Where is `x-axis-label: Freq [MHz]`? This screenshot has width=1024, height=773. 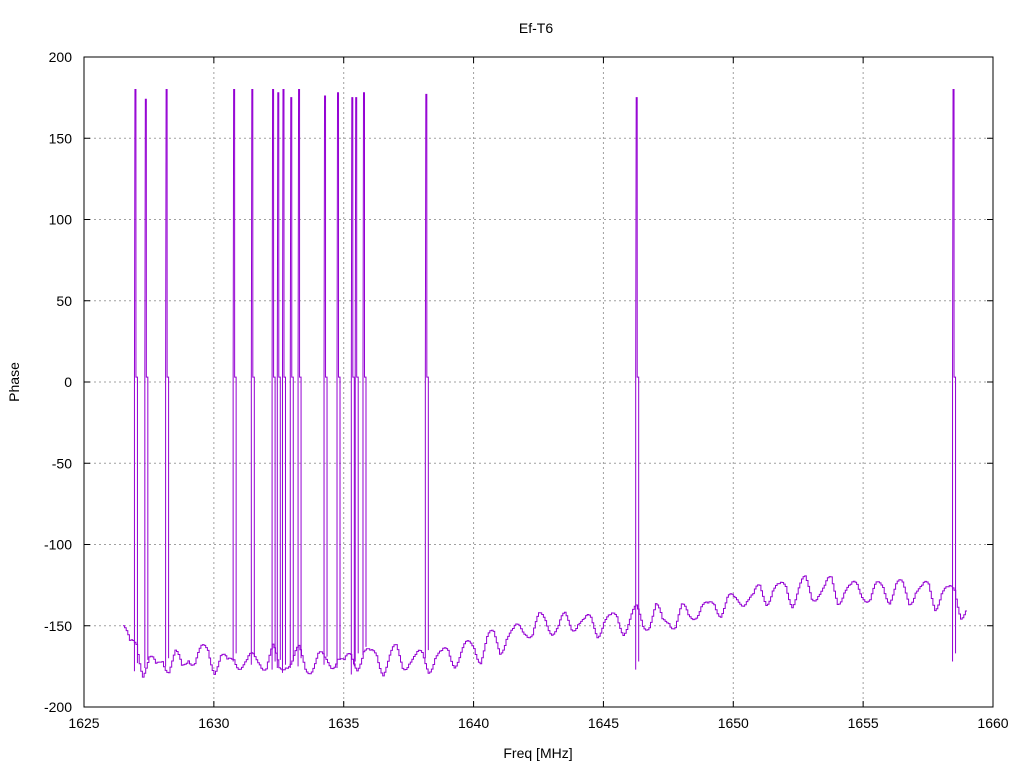
x-axis-label: Freq [MHz] is located at coordinates (537, 753).